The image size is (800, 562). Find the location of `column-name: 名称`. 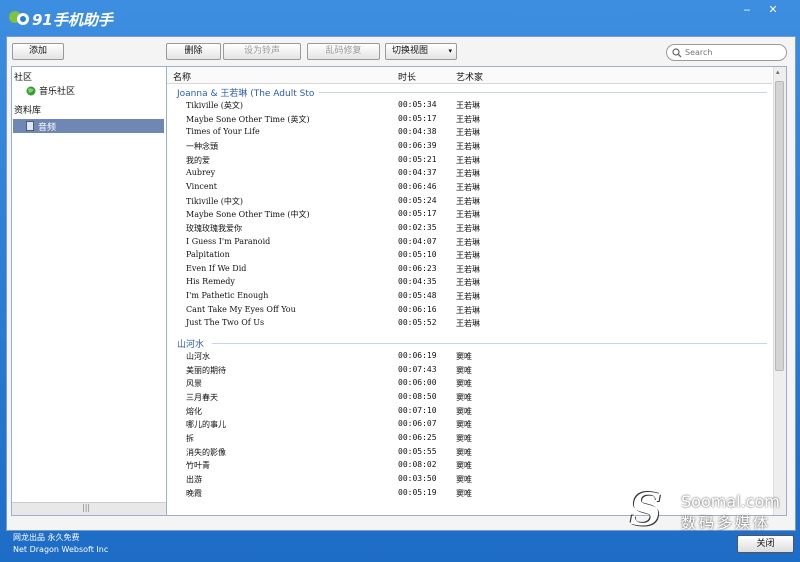

column-name: 名称 is located at coordinates (182, 76).